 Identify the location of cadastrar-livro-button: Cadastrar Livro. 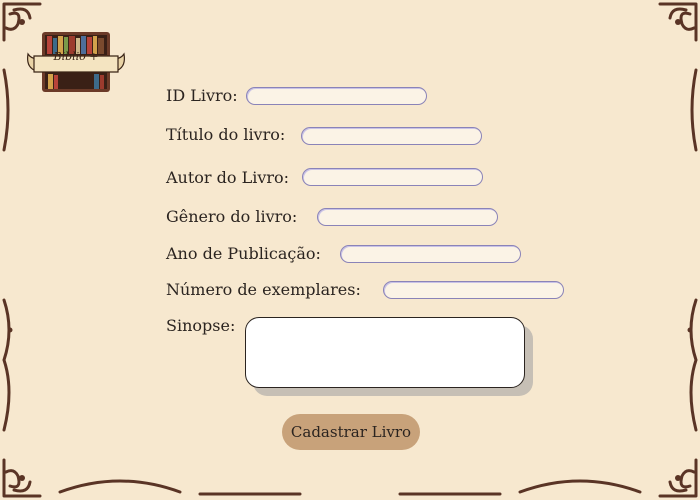
(351, 432).